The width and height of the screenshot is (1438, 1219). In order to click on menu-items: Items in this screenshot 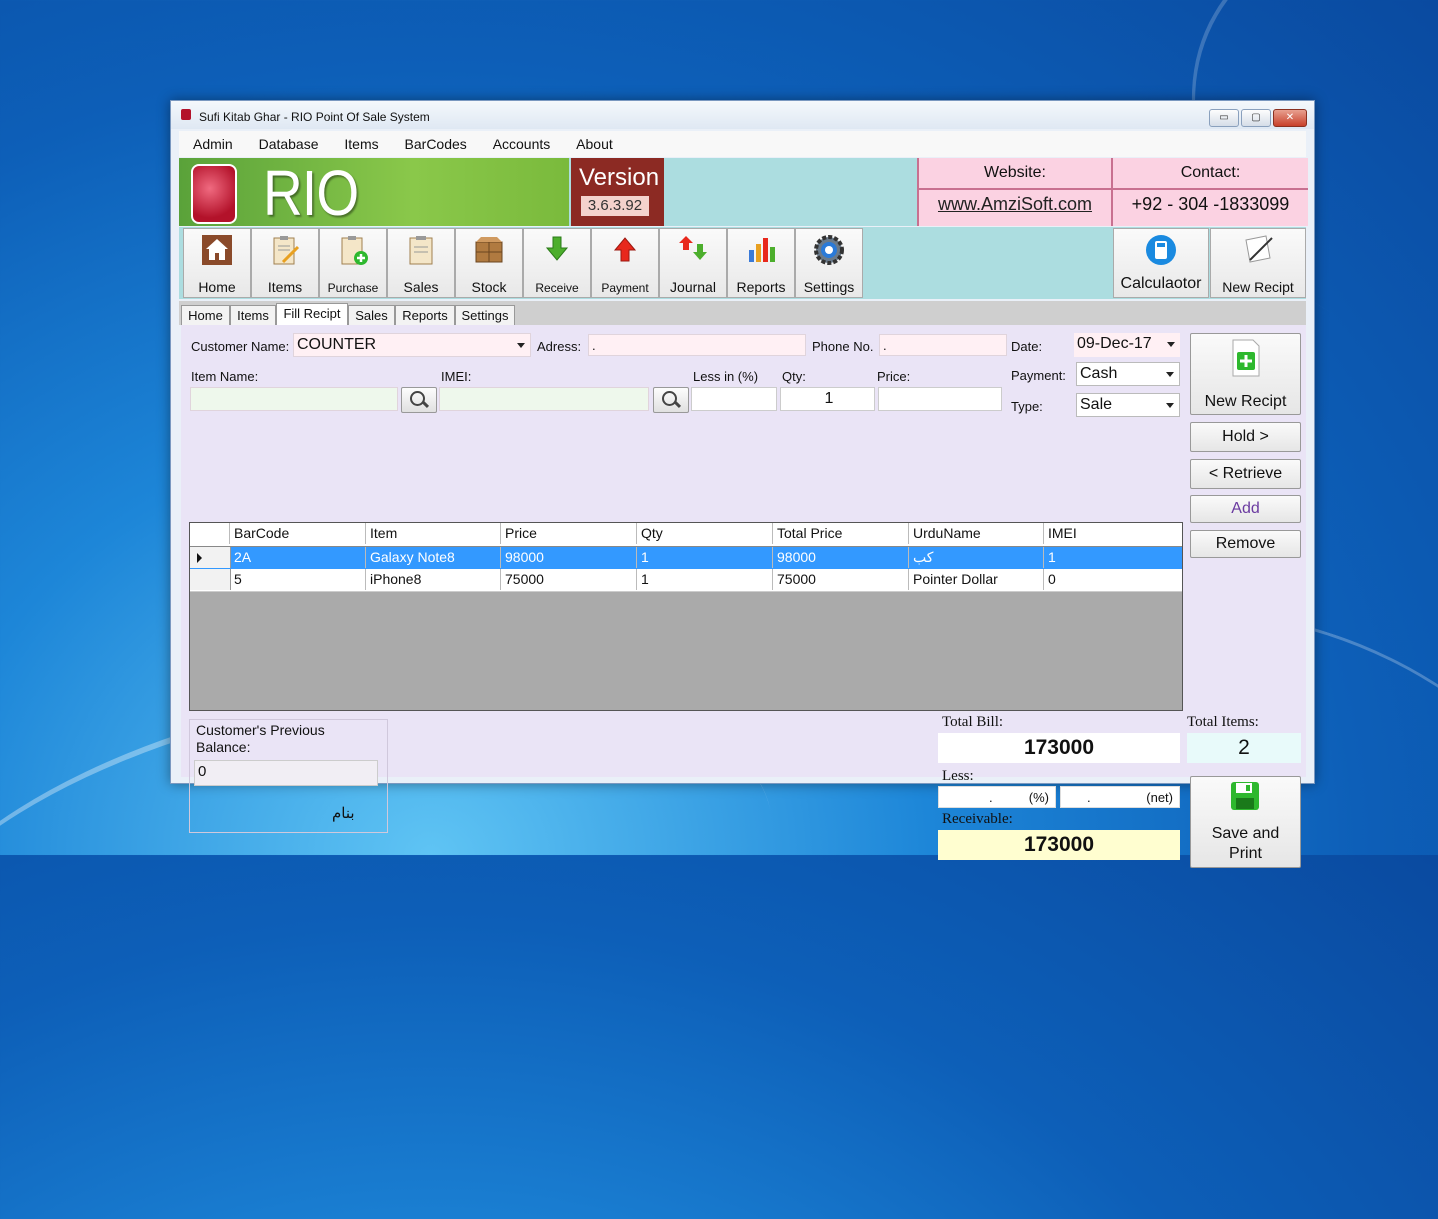, I will do `click(361, 144)`.